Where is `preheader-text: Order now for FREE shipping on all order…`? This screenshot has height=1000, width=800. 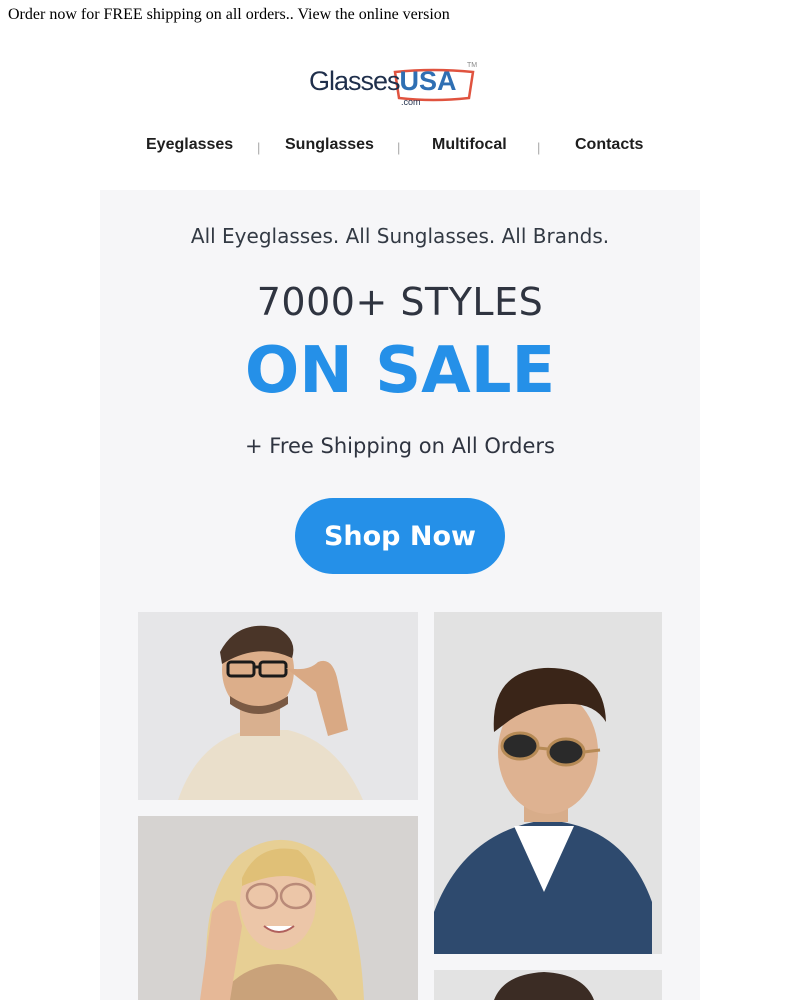 preheader-text: Order now for FREE shipping on all order… is located at coordinates (229, 15).